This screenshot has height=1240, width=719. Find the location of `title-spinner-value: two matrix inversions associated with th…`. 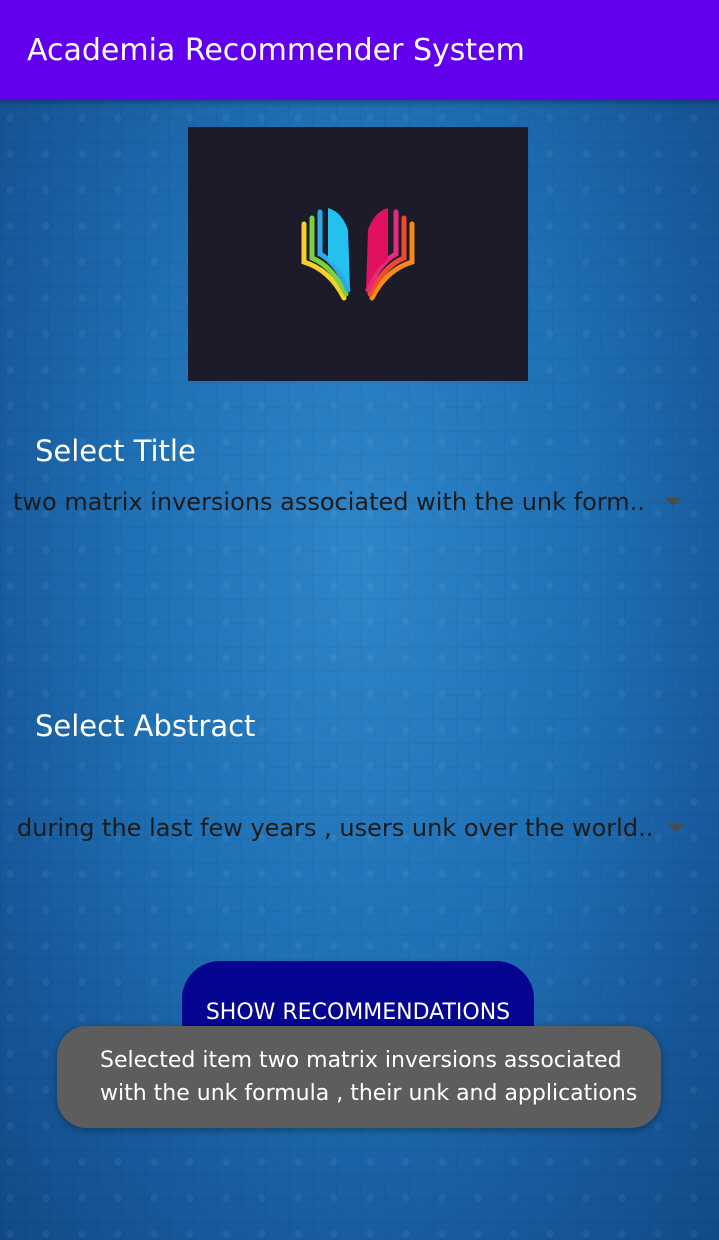

title-spinner-value: two matrix inversions associated with th… is located at coordinates (329, 502).